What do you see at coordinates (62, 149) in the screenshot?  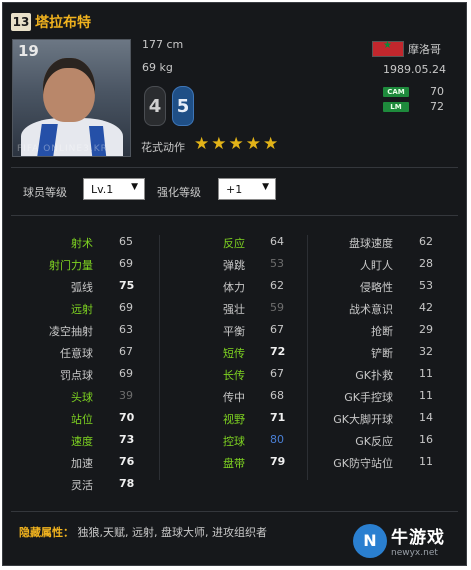 I see `photo-watermark: FIFA ONLINE3.KR` at bounding box center [62, 149].